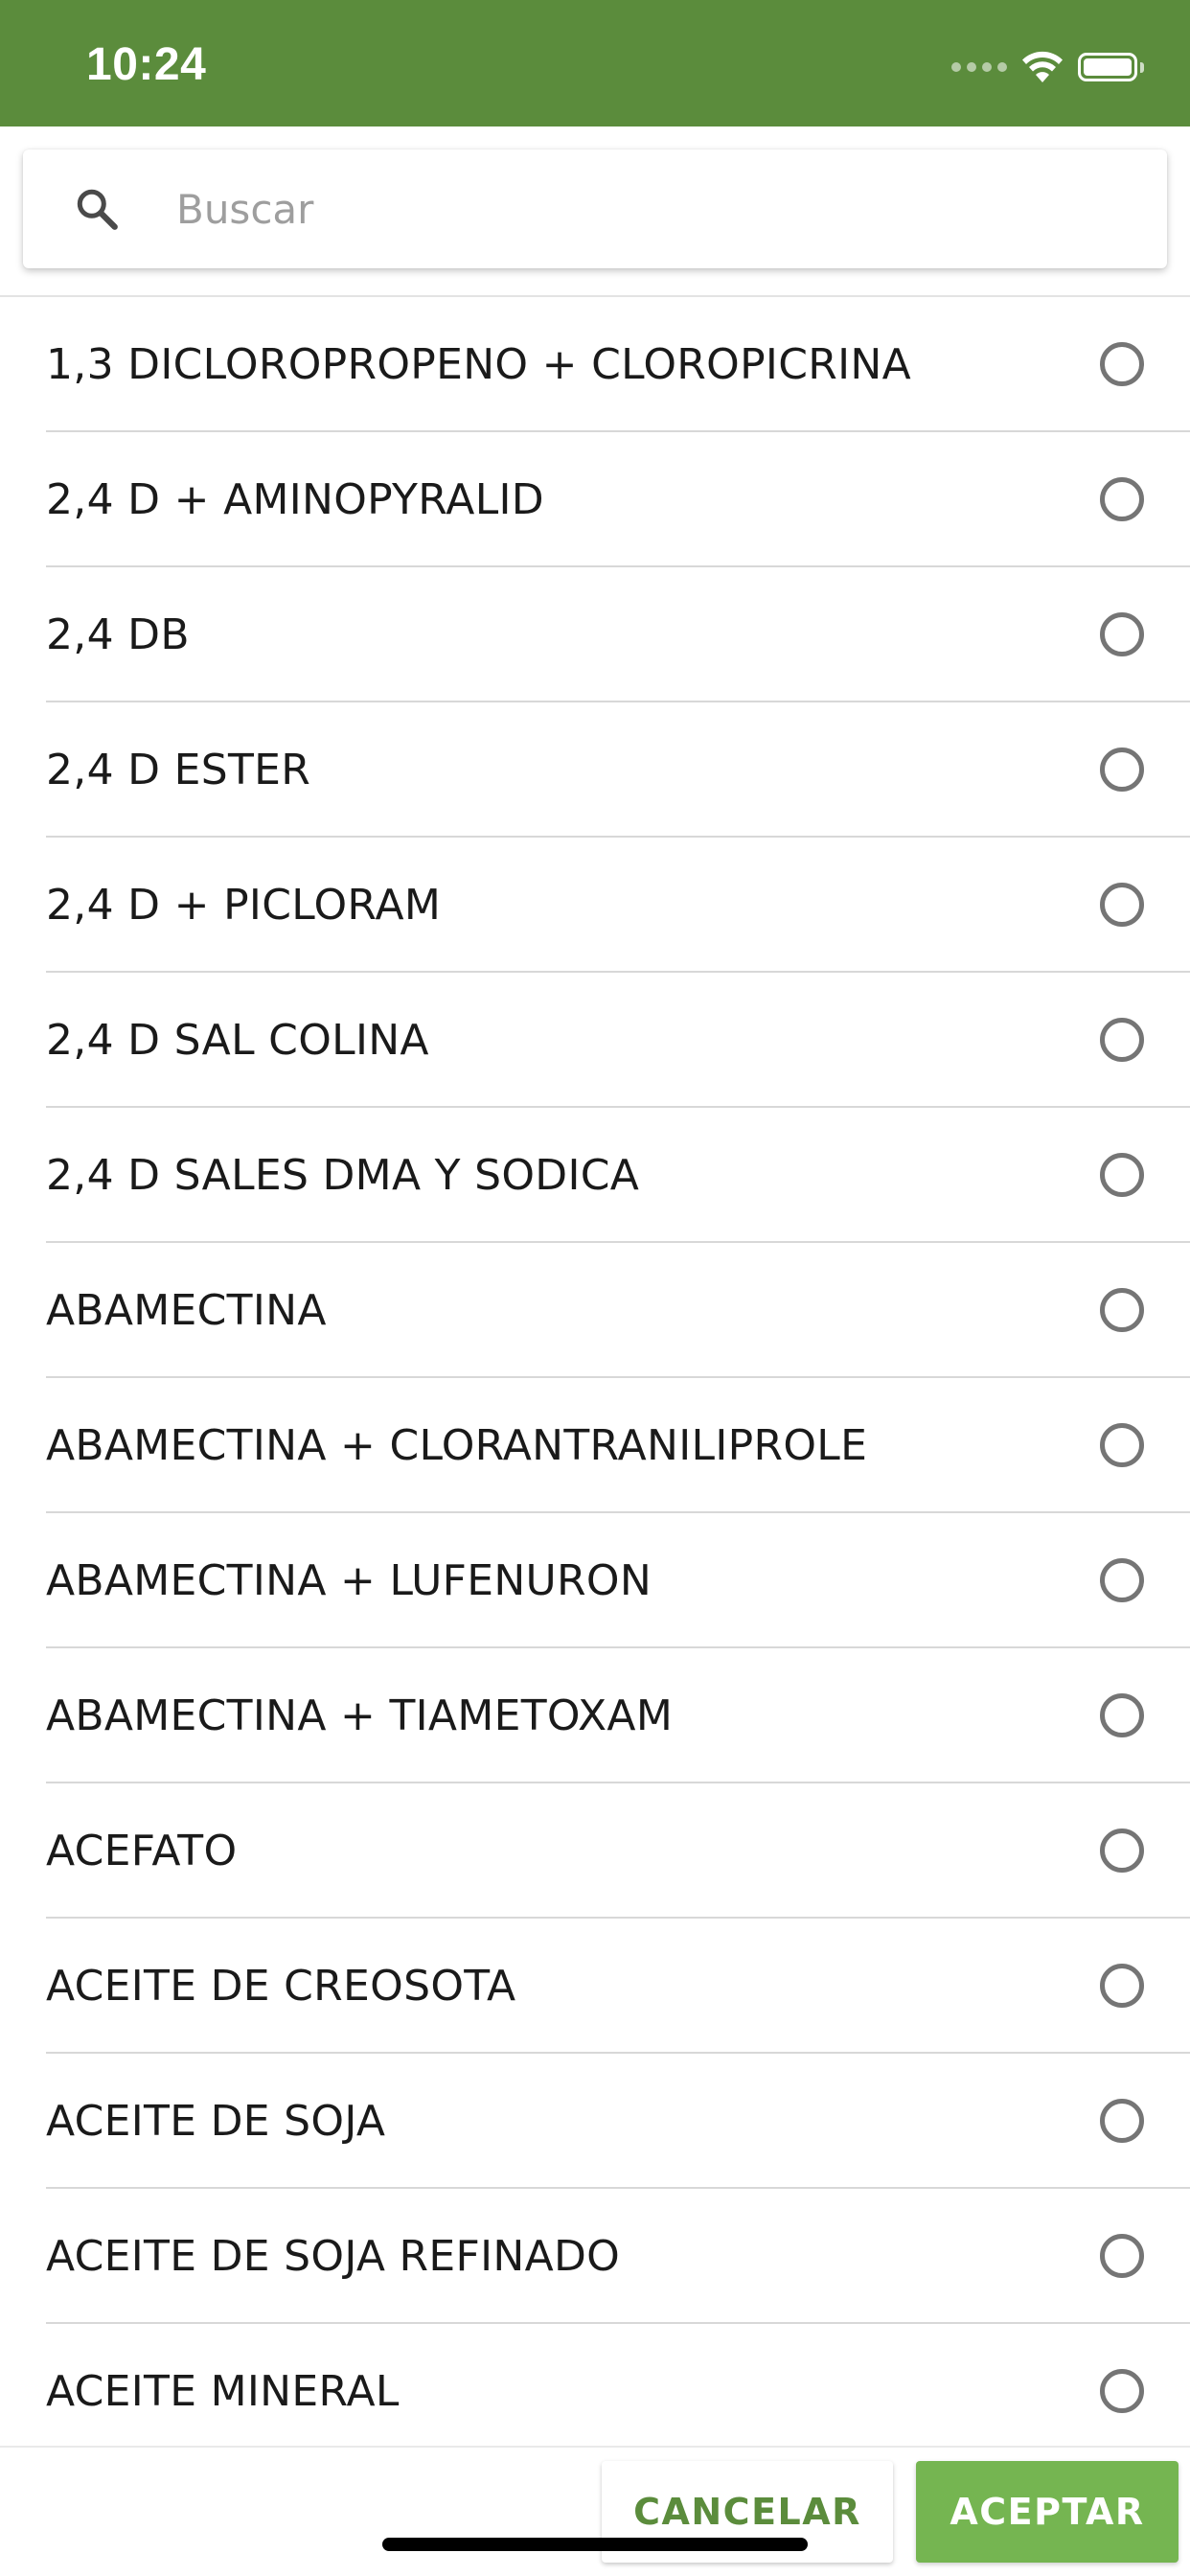  What do you see at coordinates (618, 2385) in the screenshot?
I see `list-item: ACEITE MINERAL` at bounding box center [618, 2385].